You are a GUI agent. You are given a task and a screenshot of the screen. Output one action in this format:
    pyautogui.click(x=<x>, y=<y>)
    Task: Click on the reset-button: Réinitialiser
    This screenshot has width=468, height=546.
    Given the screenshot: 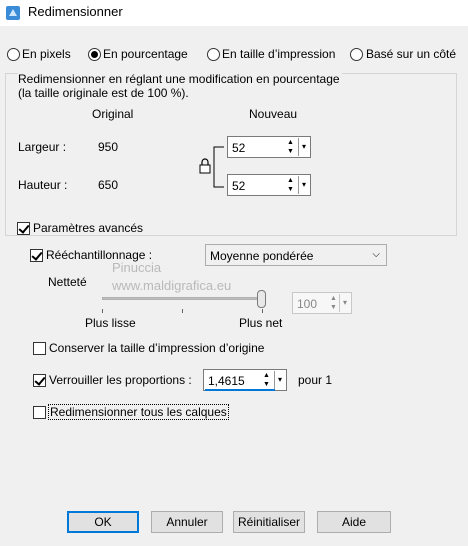 What is the action you would take?
    pyautogui.click(x=269, y=522)
    